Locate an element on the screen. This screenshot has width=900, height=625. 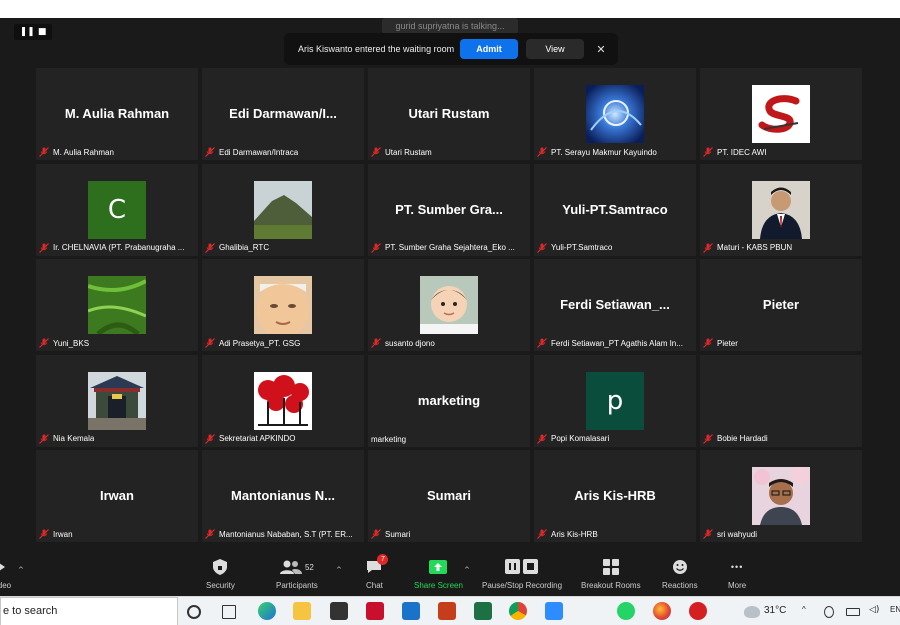
participant-name-label: Sekretariat APKINDO is located at coordinates (250, 438).